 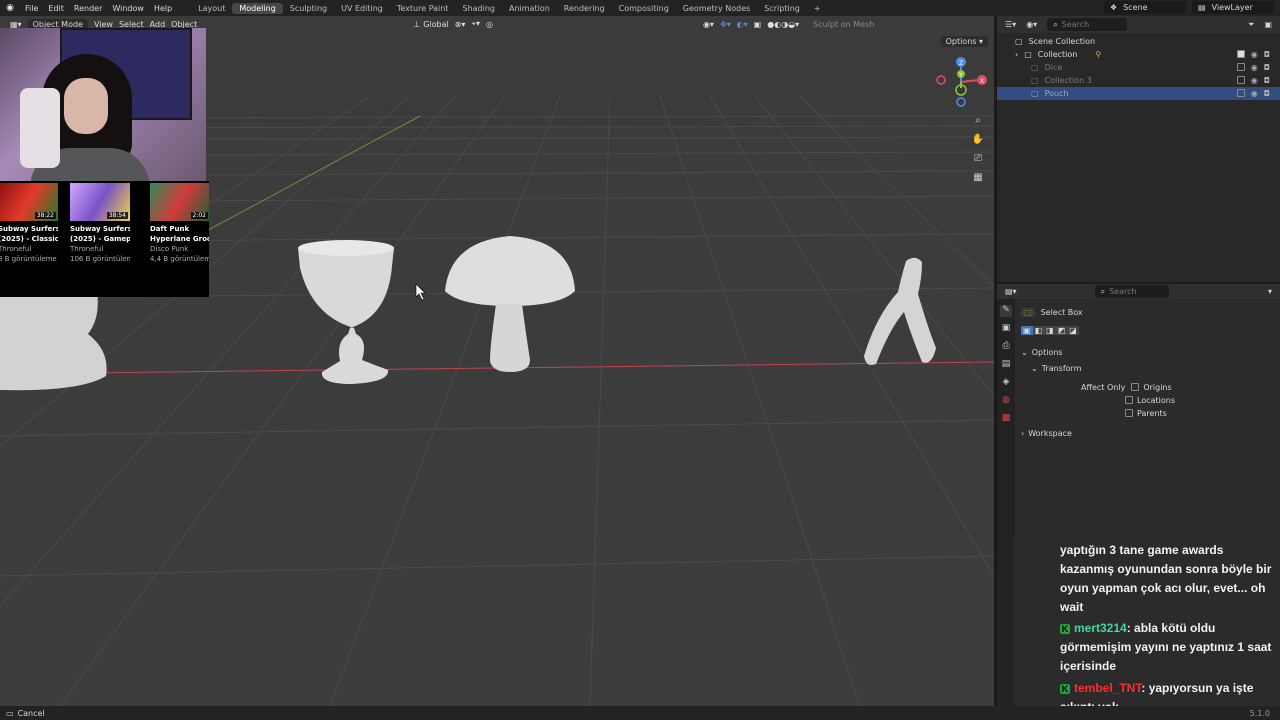 I want to click on tab-geometry-nodes: Geometry Nodes, so click(x=716, y=8).